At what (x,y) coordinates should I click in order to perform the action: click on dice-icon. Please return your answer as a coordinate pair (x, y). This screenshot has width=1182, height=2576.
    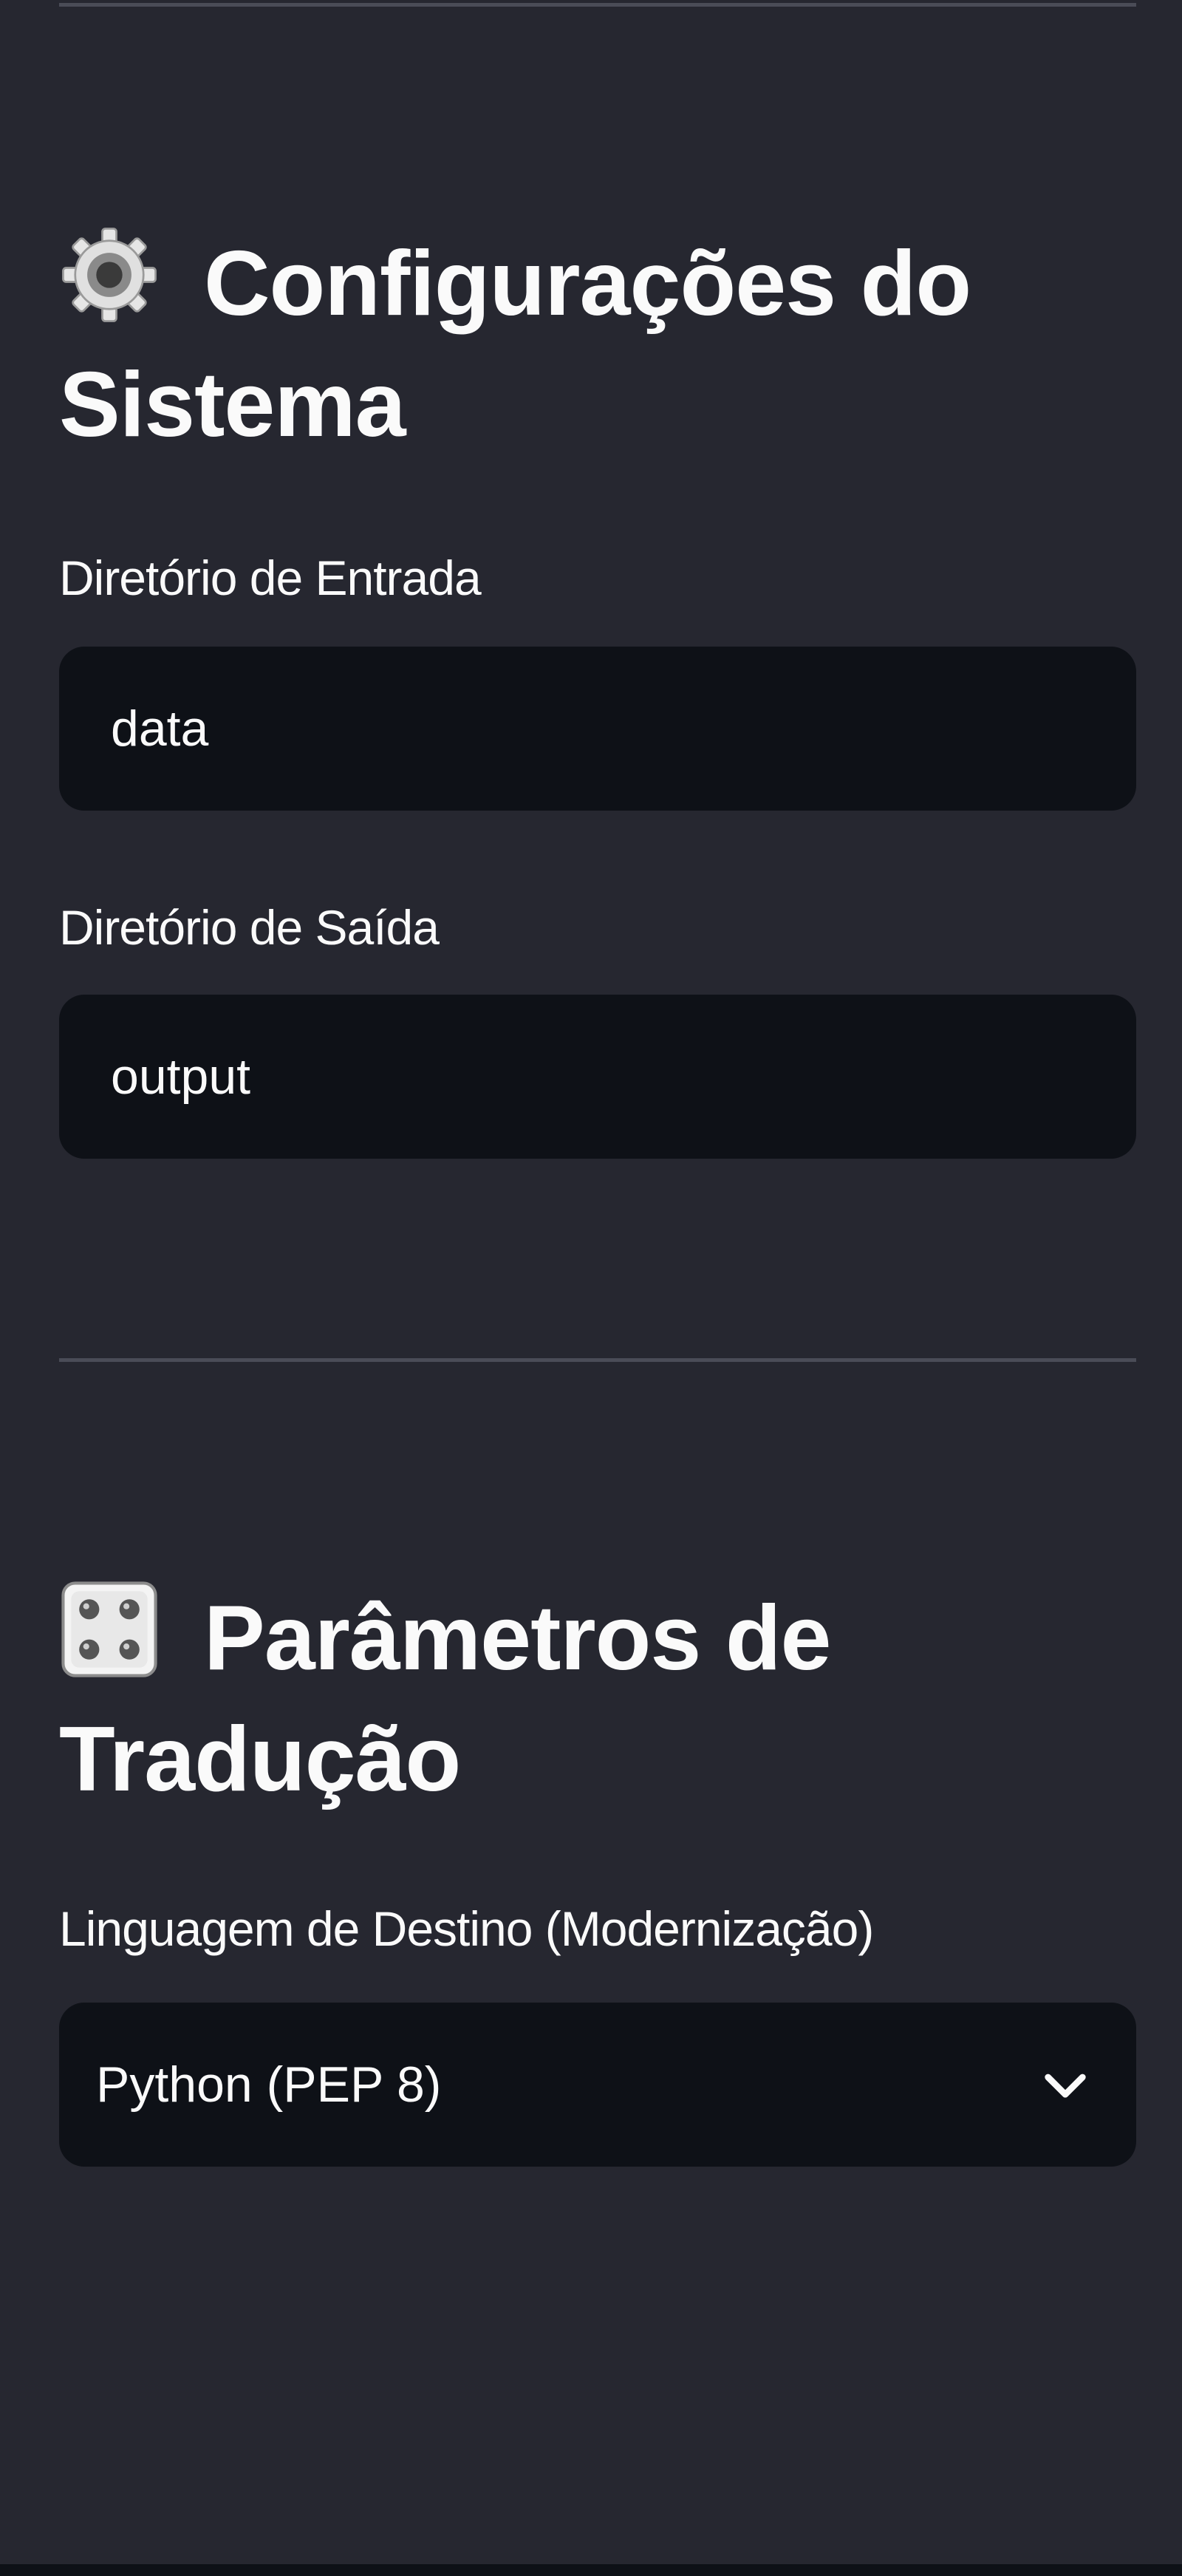
    Looking at the image, I should click on (109, 1629).